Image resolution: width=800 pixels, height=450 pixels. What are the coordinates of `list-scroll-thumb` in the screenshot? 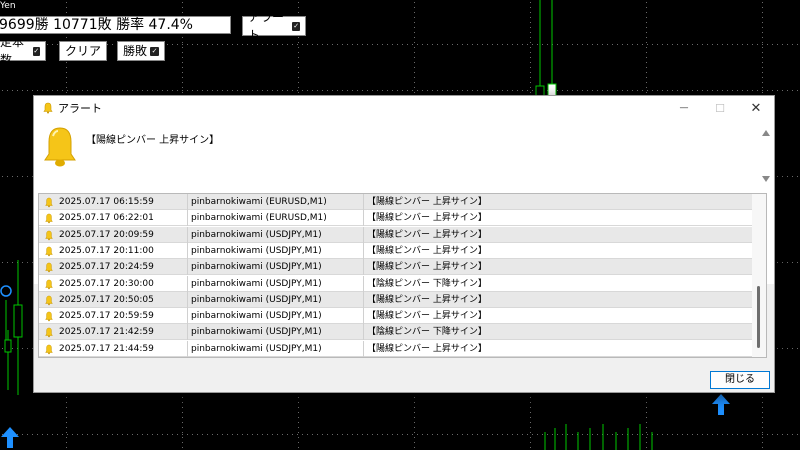 It's located at (758, 317).